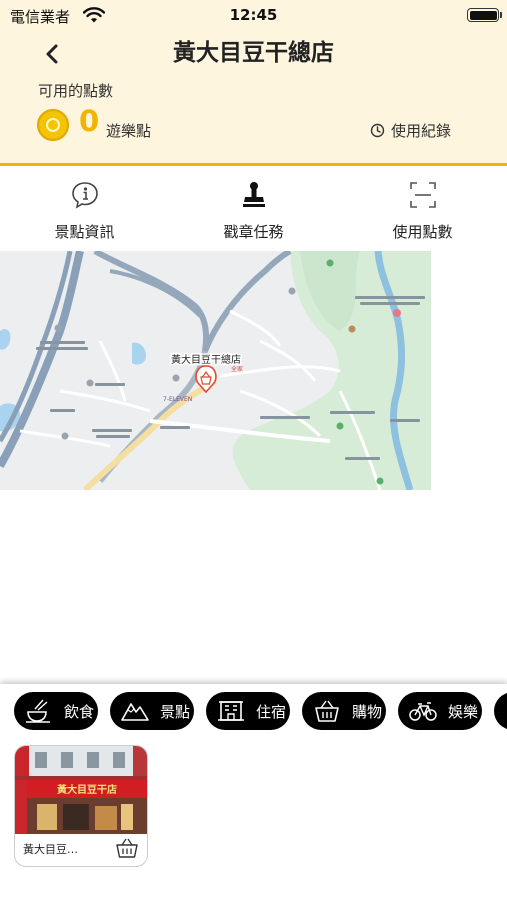 The image size is (507, 900). Describe the element at coordinates (254, 194) in the screenshot. I see `stamp-icon` at that location.